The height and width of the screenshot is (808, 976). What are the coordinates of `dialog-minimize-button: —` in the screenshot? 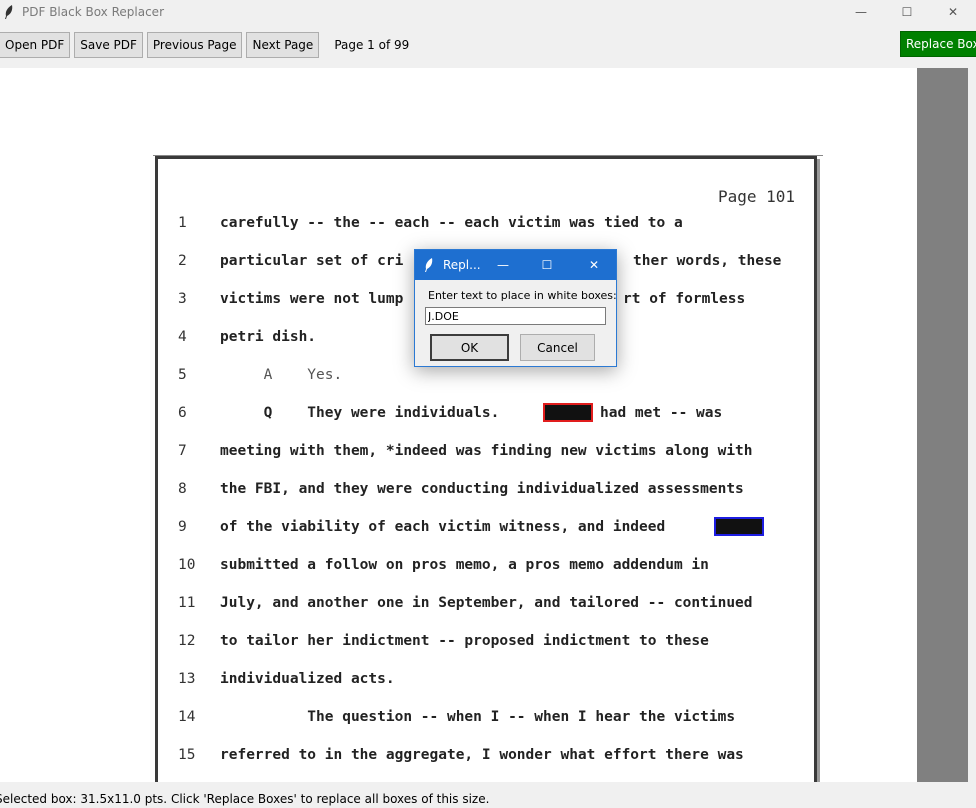 It's located at (503, 265).